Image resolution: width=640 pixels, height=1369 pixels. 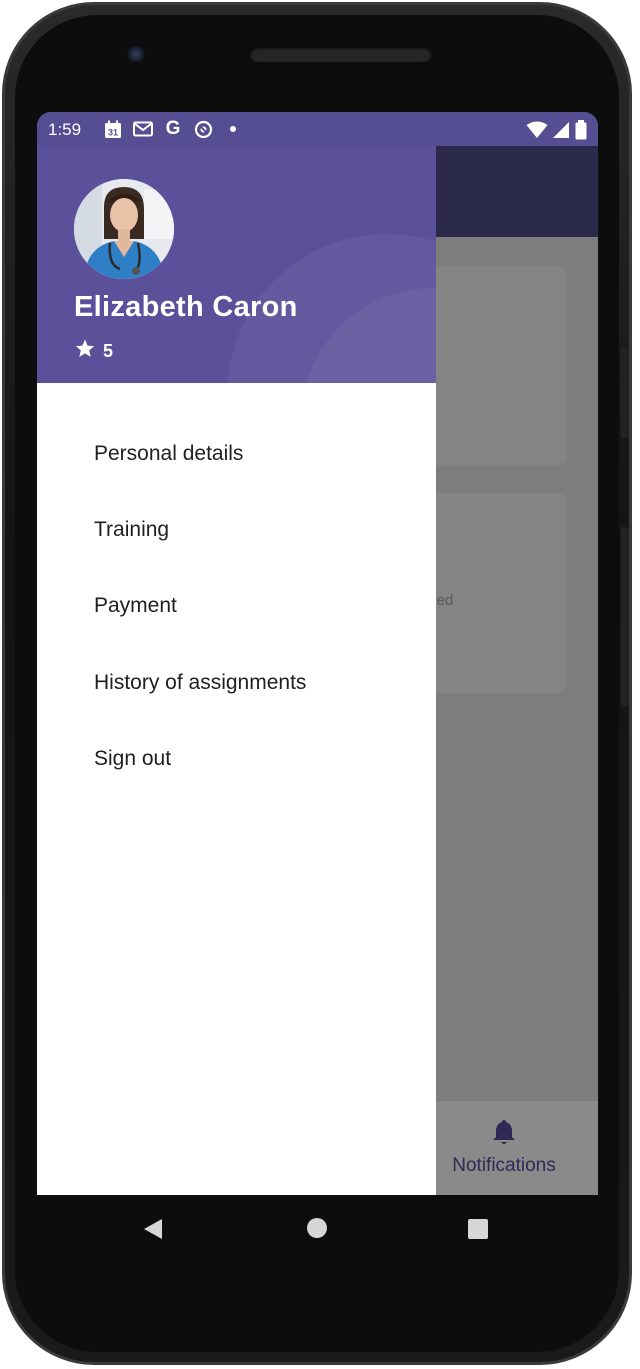 I want to click on front-camera, so click(x=136, y=54).